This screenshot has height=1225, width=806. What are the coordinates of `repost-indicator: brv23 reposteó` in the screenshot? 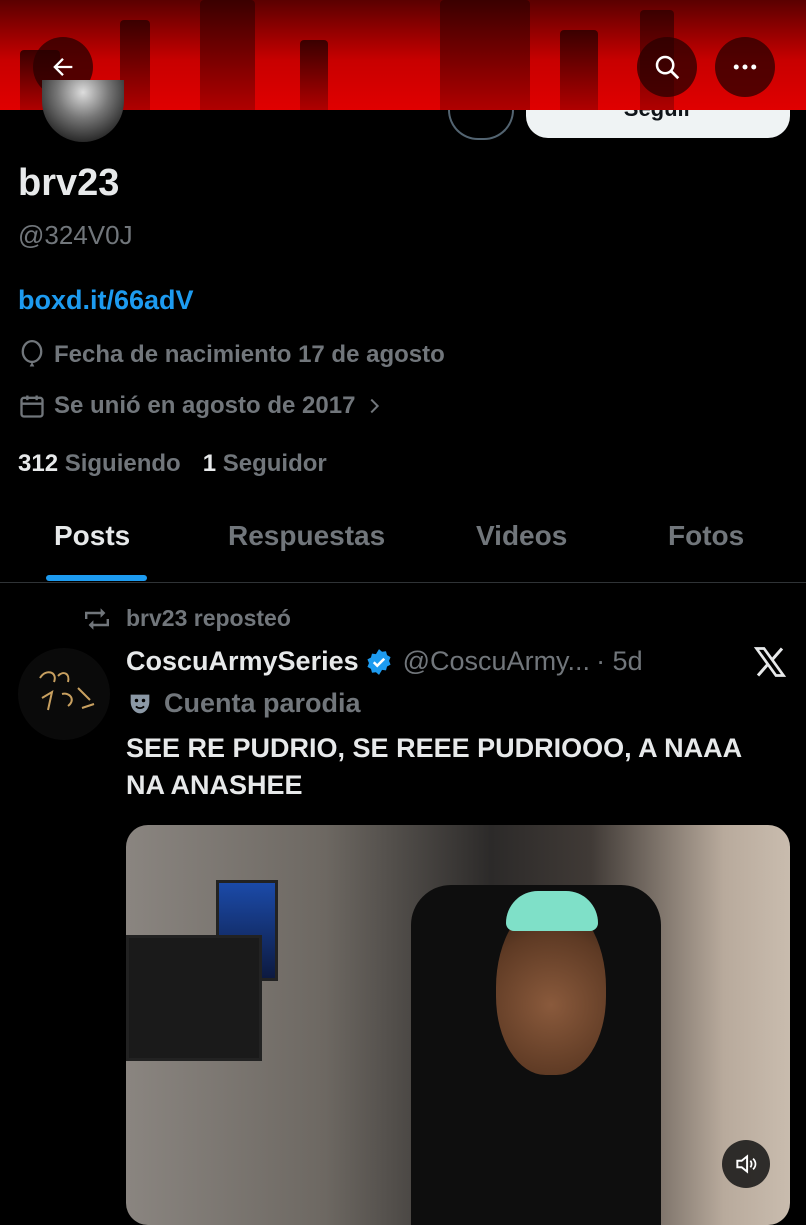 It's located at (186, 618).